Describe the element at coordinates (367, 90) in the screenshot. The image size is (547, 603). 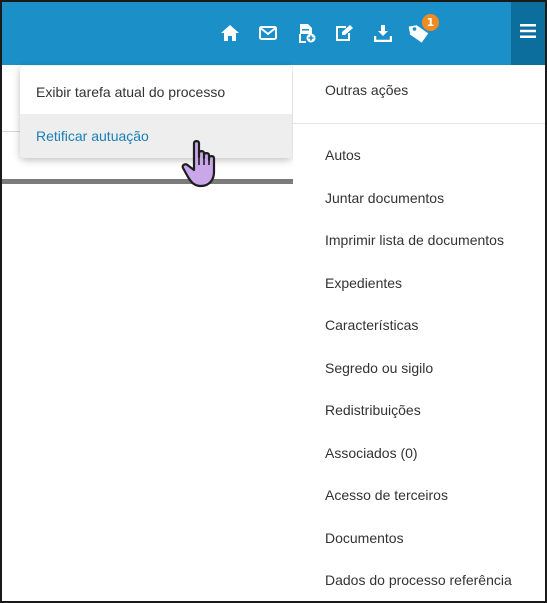
I see `other-actions-title: Outras ações` at that location.